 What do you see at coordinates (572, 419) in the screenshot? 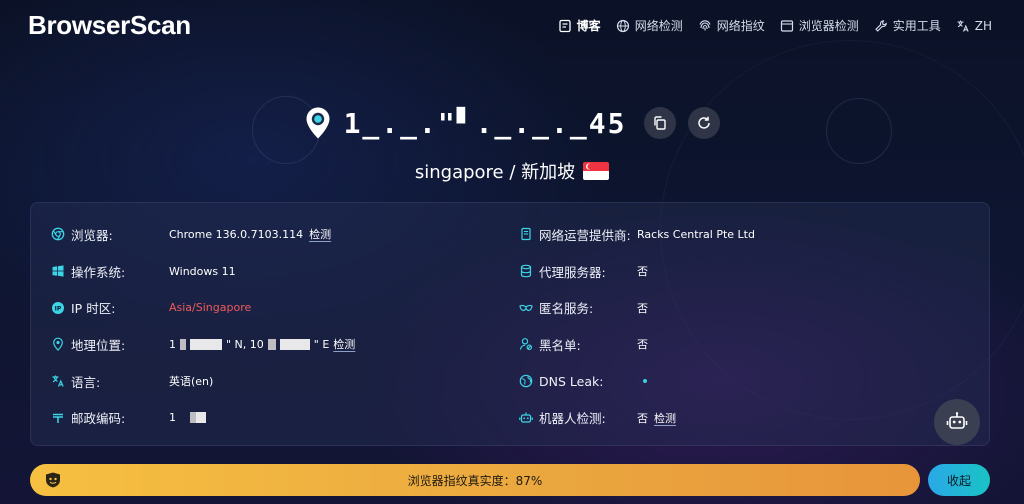
I see `info-label-text: 机器人检测:` at bounding box center [572, 419].